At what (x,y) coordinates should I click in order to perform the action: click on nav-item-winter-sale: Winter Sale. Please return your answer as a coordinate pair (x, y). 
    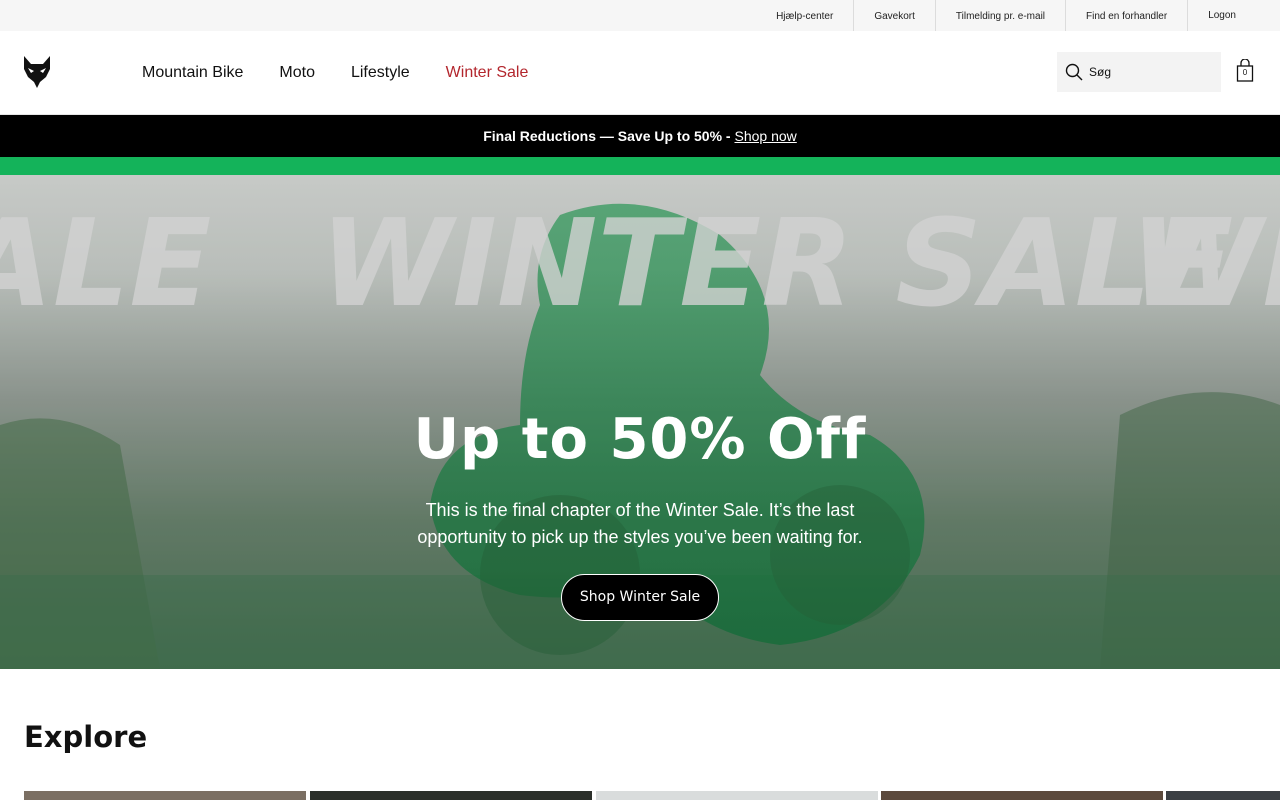
    Looking at the image, I should click on (487, 73).